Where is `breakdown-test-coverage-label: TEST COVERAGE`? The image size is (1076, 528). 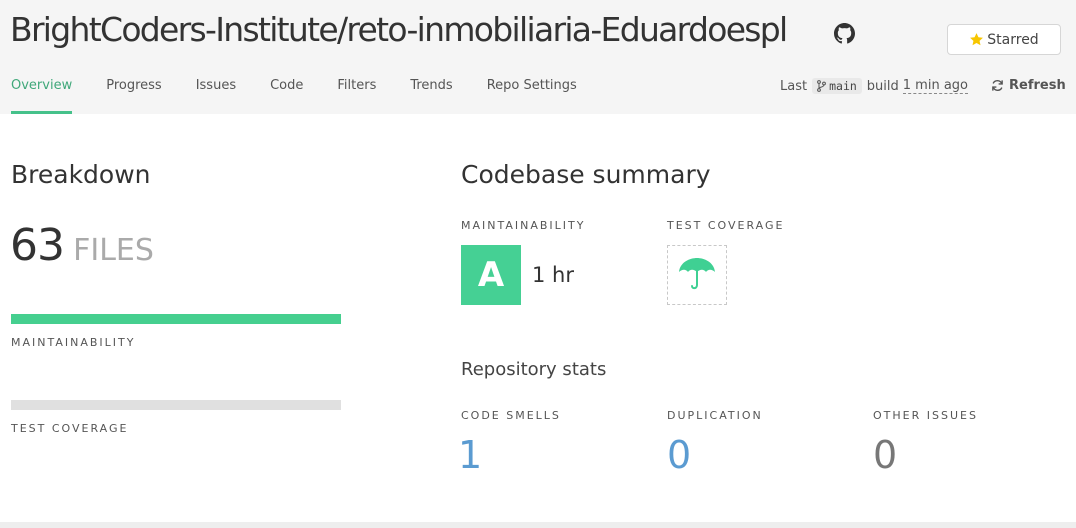 breakdown-test-coverage-label: TEST COVERAGE is located at coordinates (70, 428).